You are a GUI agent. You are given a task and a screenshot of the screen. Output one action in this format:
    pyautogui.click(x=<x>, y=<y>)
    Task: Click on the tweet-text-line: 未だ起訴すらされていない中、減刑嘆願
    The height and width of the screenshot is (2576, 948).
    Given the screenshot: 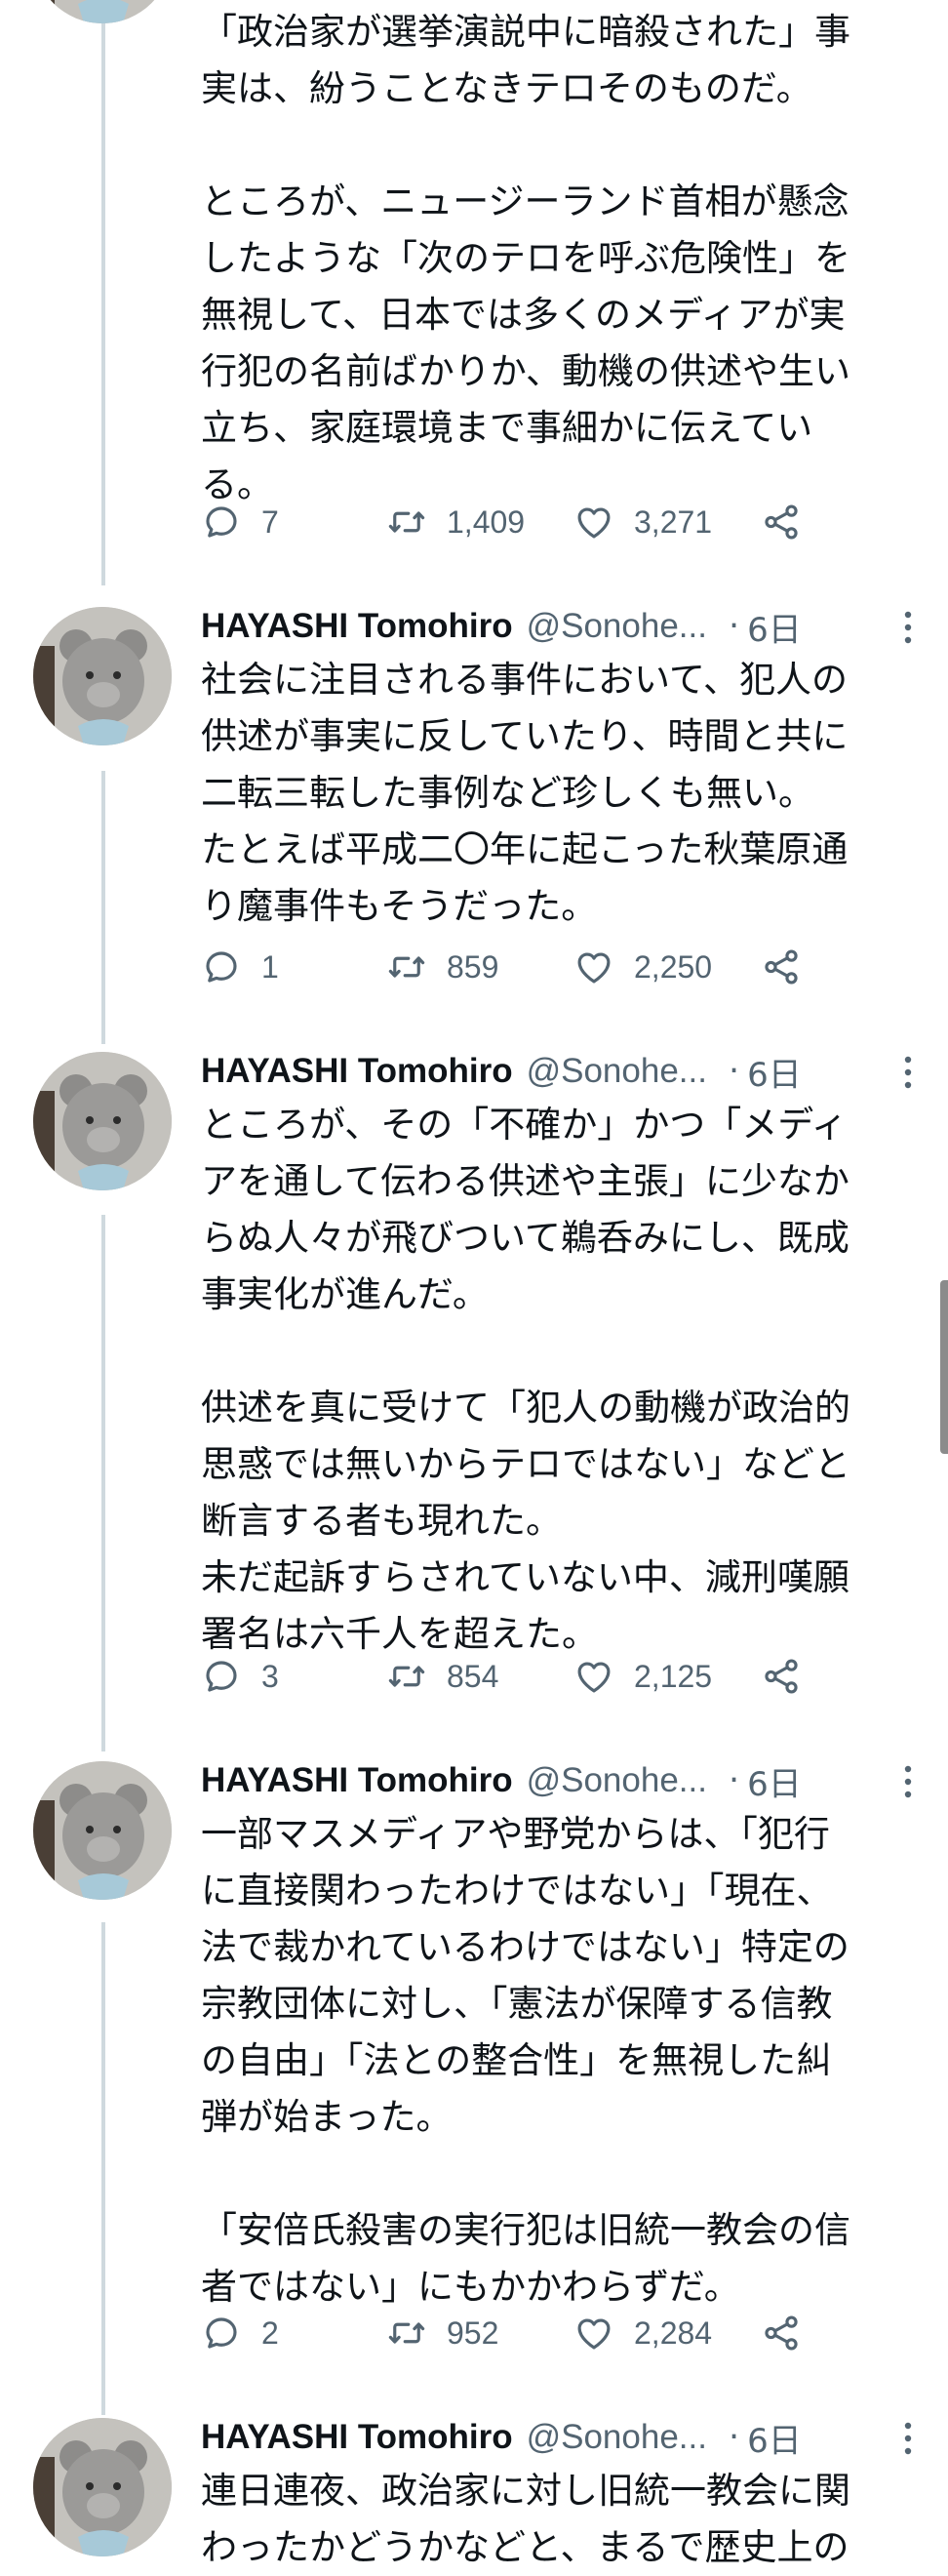 What is the action you would take?
    pyautogui.click(x=525, y=1577)
    